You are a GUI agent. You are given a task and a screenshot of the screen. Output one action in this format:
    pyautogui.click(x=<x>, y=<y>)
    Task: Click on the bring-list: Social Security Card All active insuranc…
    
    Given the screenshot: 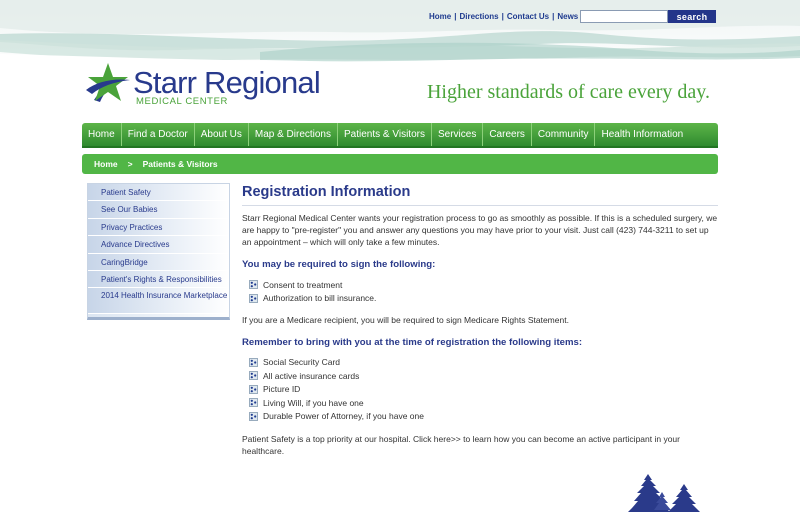 What is the action you would take?
    pyautogui.click(x=483, y=389)
    